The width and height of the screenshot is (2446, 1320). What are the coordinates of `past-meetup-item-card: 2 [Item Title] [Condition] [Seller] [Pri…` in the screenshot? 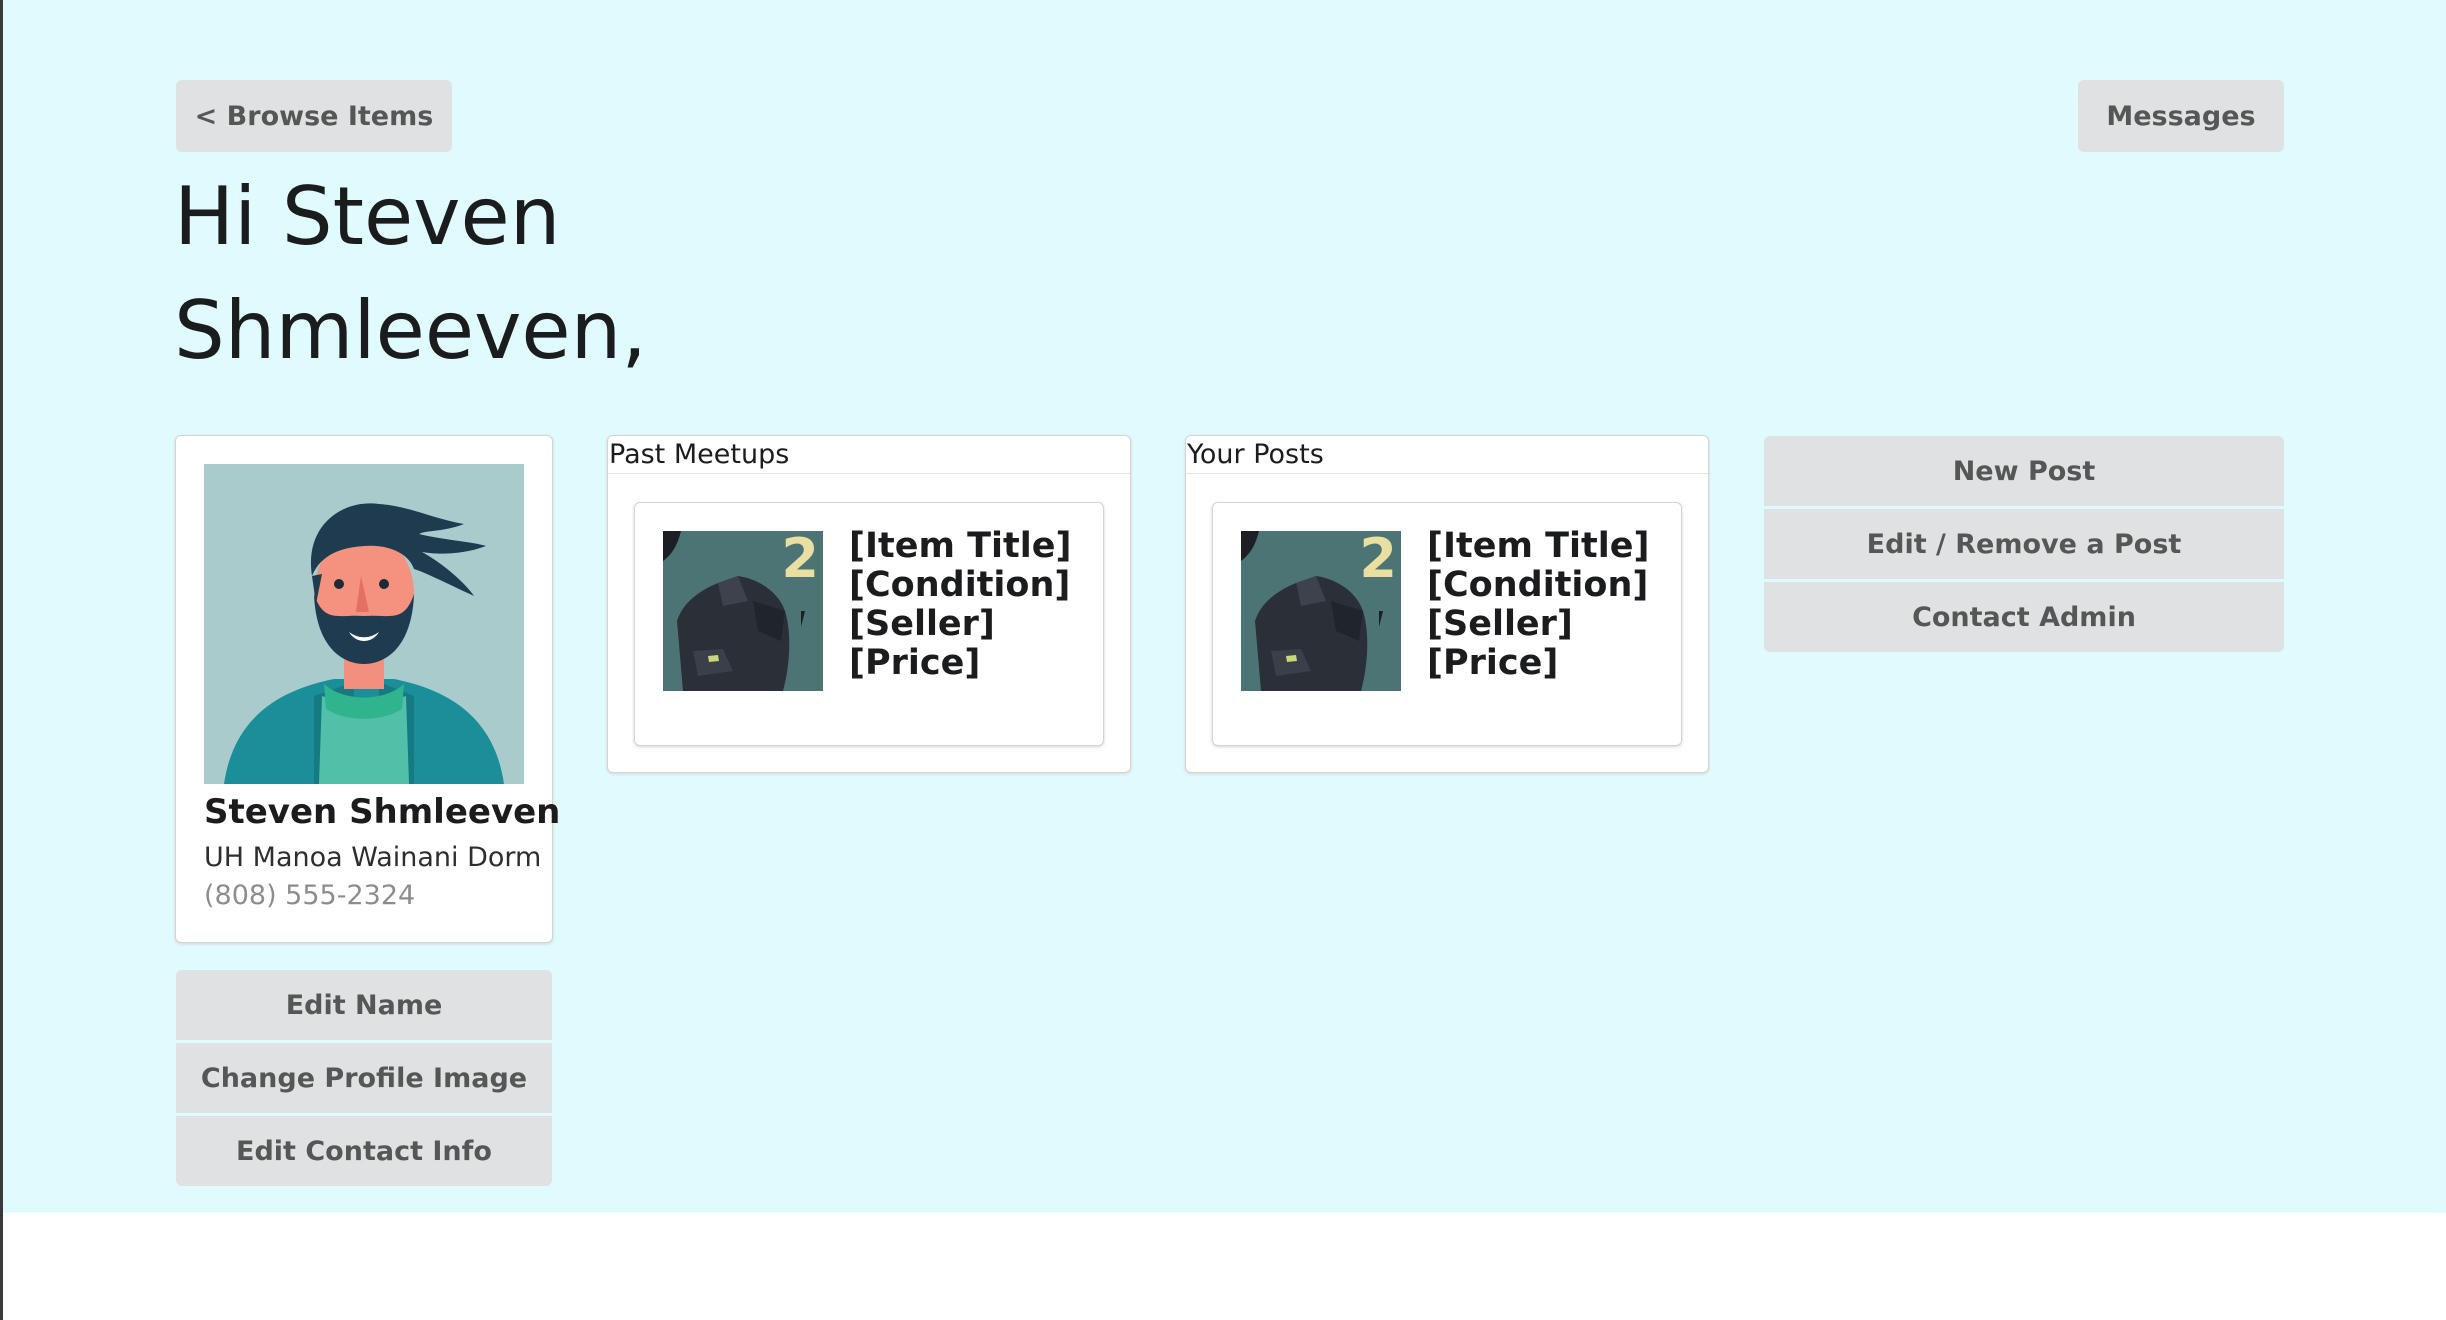 It's located at (869, 624).